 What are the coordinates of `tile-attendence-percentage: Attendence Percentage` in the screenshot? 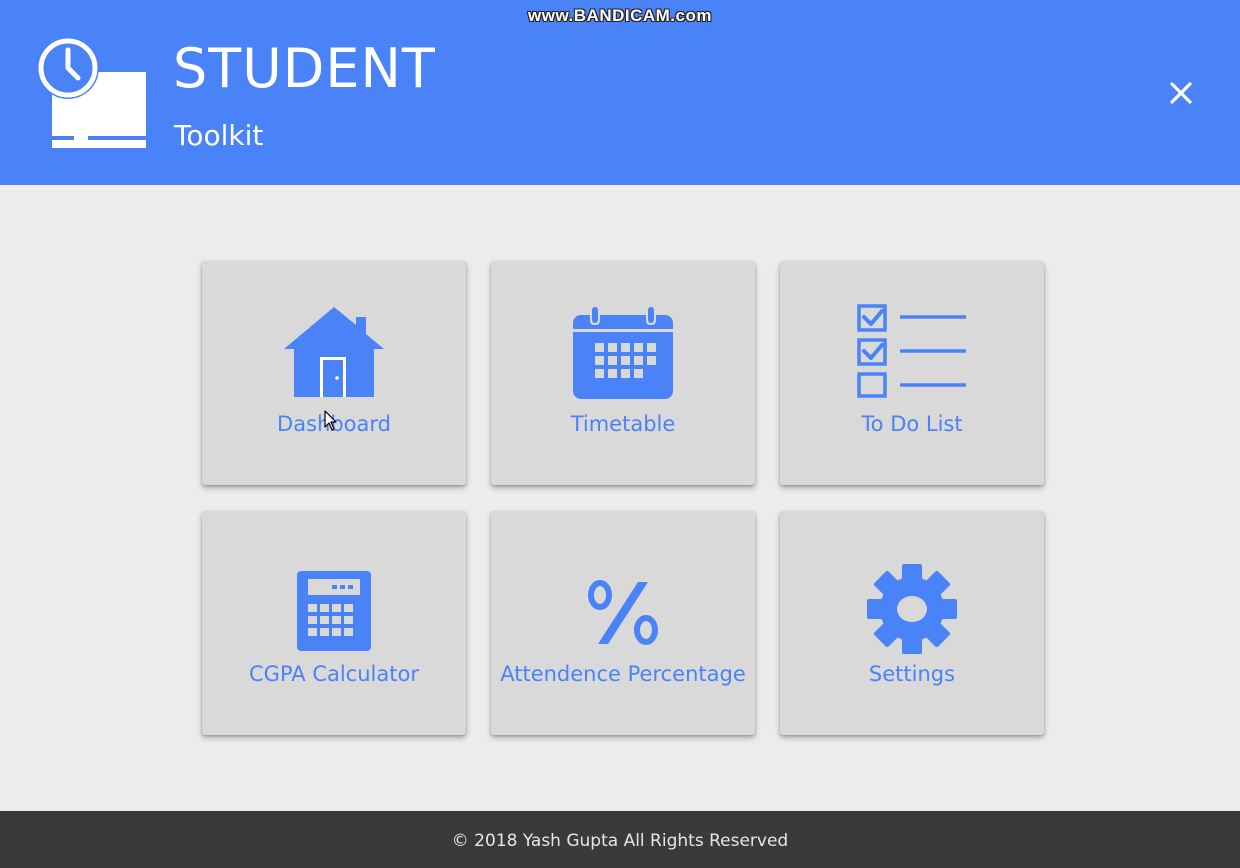 It's located at (623, 623).